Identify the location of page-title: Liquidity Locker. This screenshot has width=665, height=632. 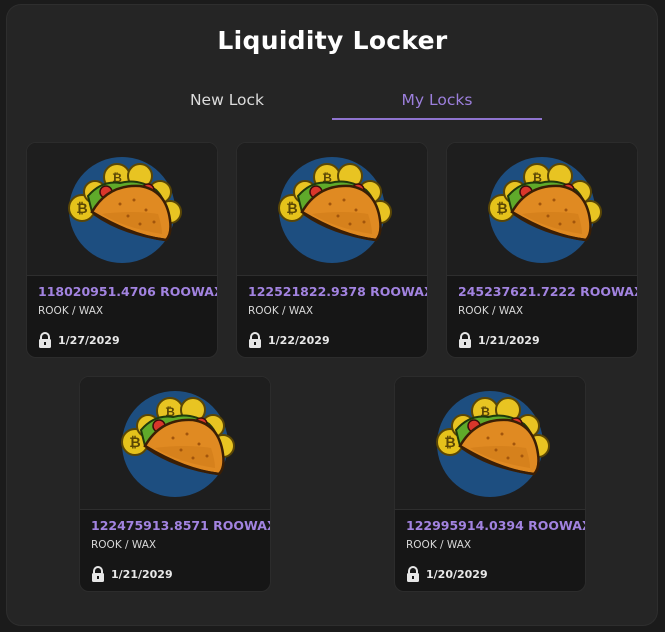
(332, 40).